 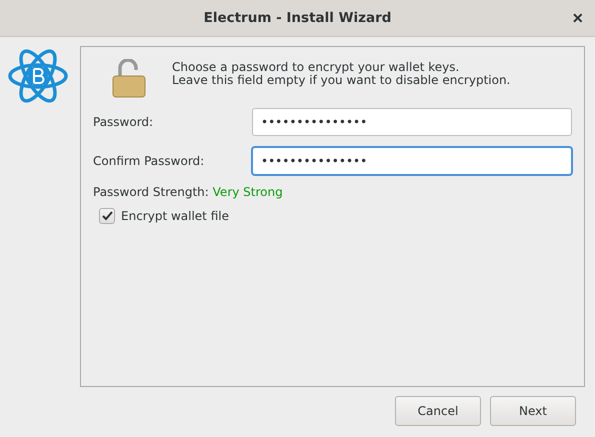 What do you see at coordinates (316, 67) in the screenshot?
I see `instruction-text: Choose a password to encrypt your wallet keys.` at bounding box center [316, 67].